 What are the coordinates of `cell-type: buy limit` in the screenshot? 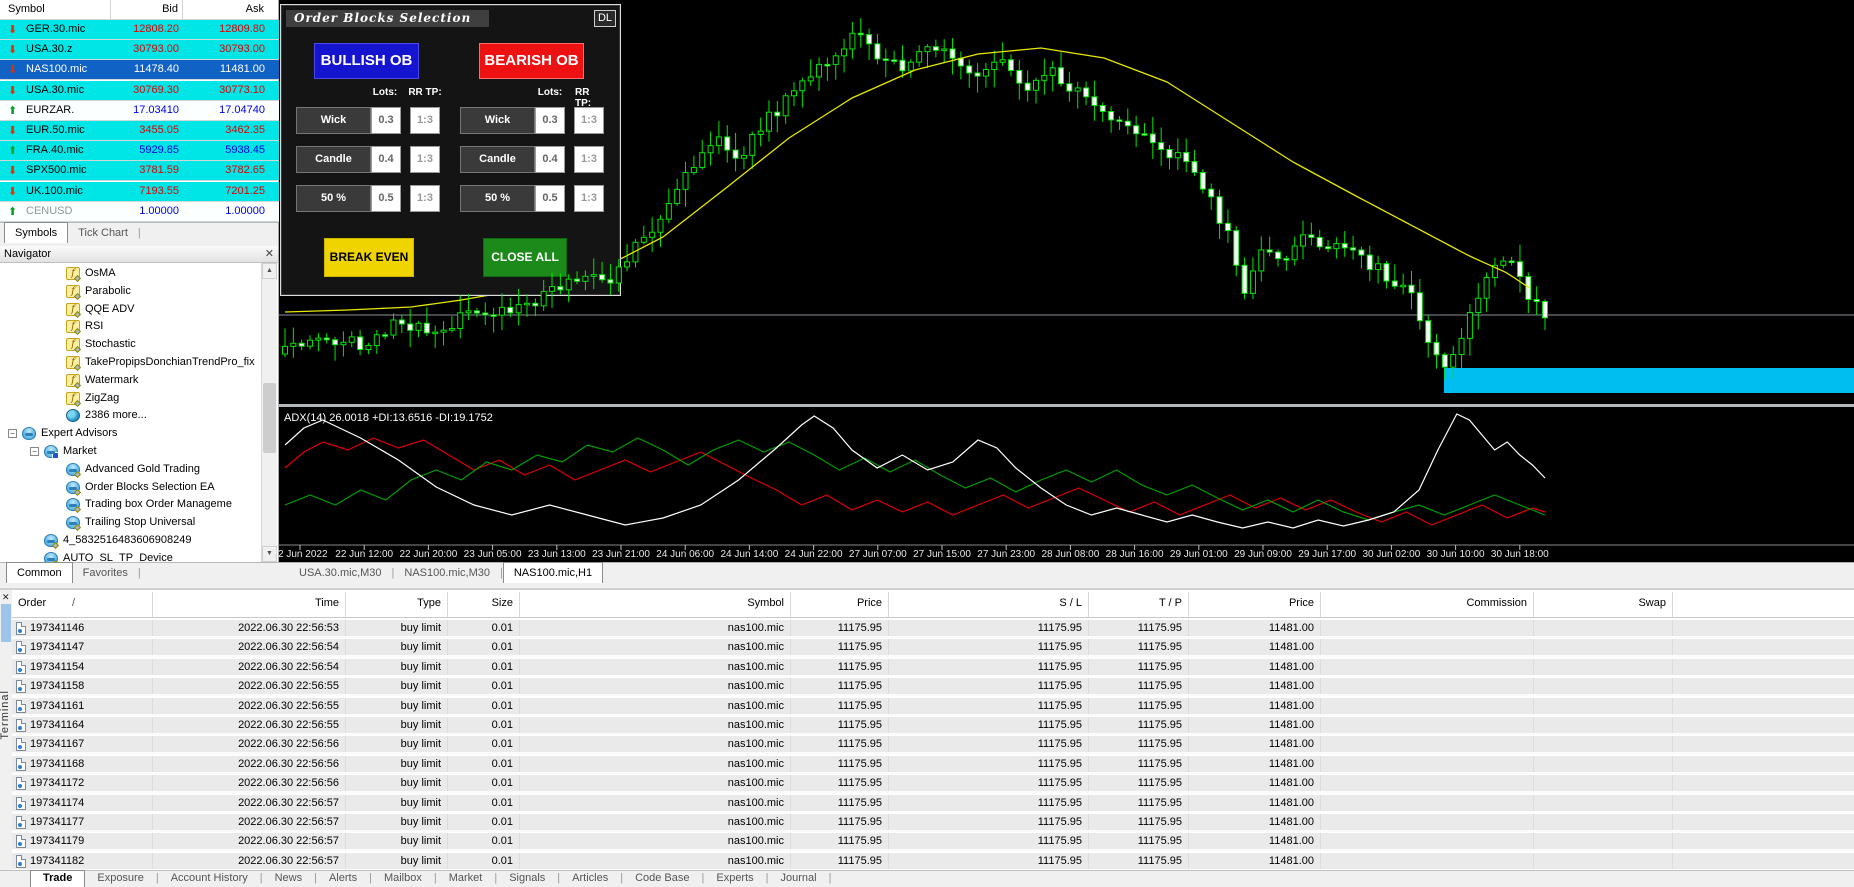 It's located at (420, 860).